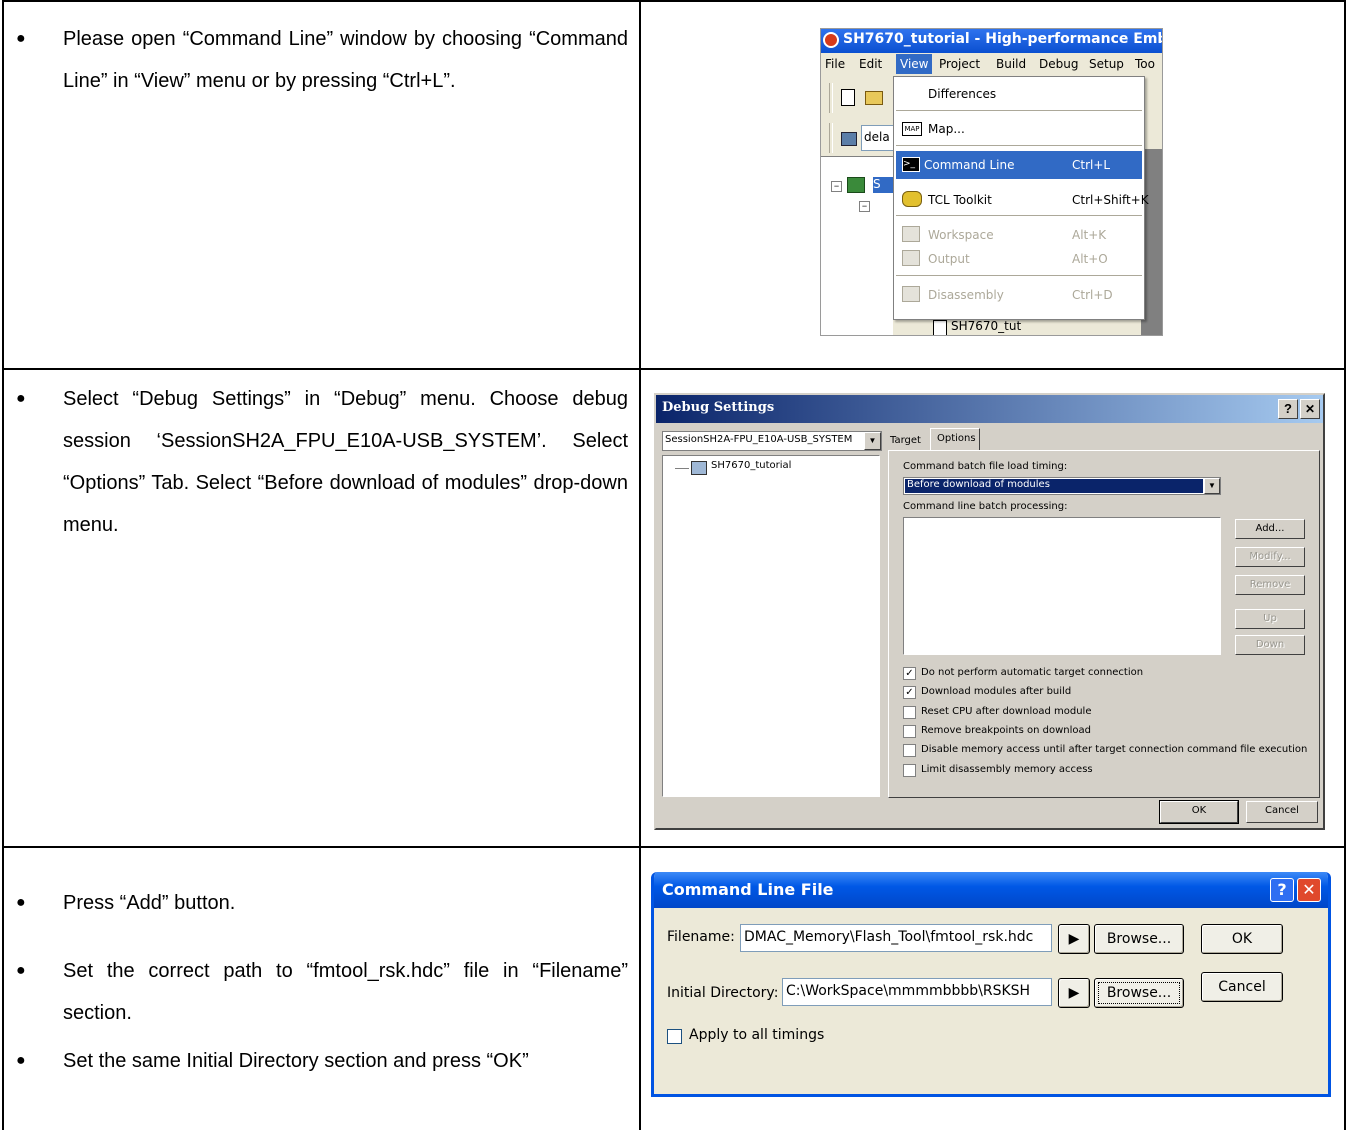  Describe the element at coordinates (856, 185) in the screenshot. I see `session-icon` at that location.